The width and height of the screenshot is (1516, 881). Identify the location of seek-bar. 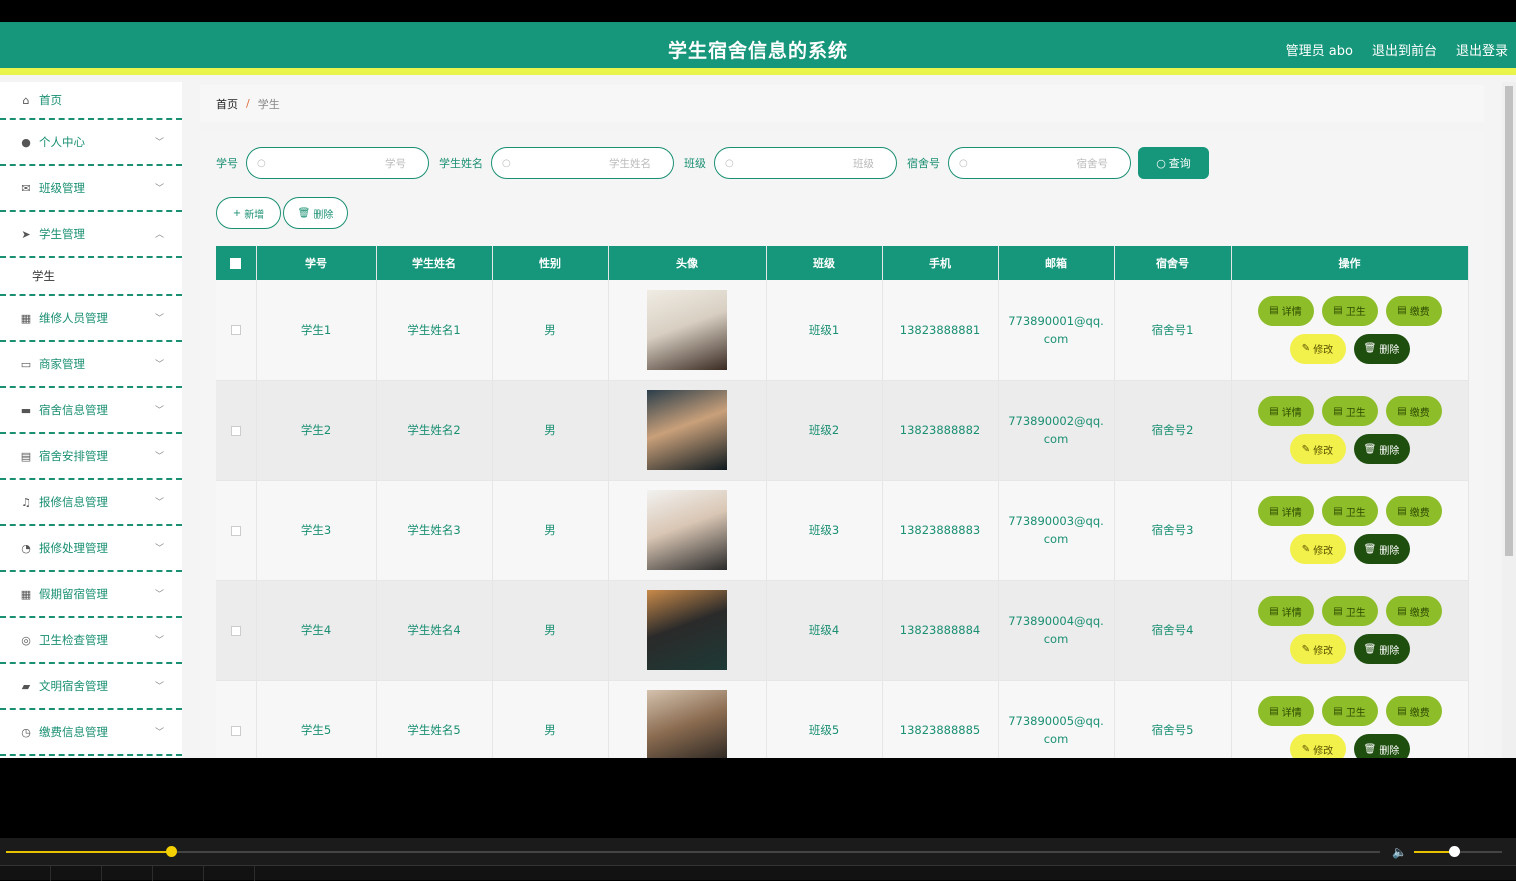
(693, 851).